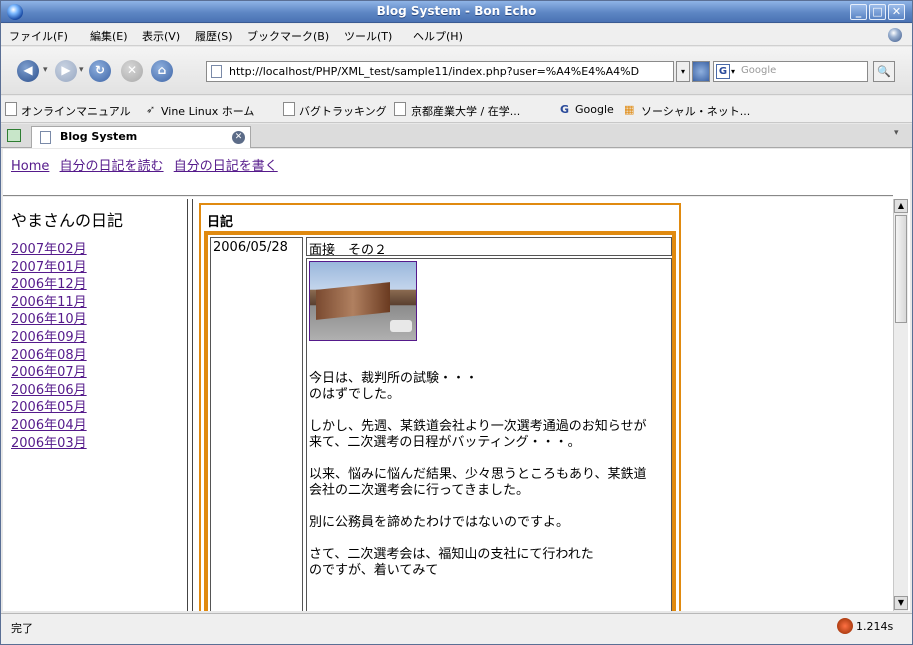 Image resolution: width=913 pixels, height=645 pixels. Describe the element at coordinates (132, 71) in the screenshot. I see `stop-button: ✕` at that location.